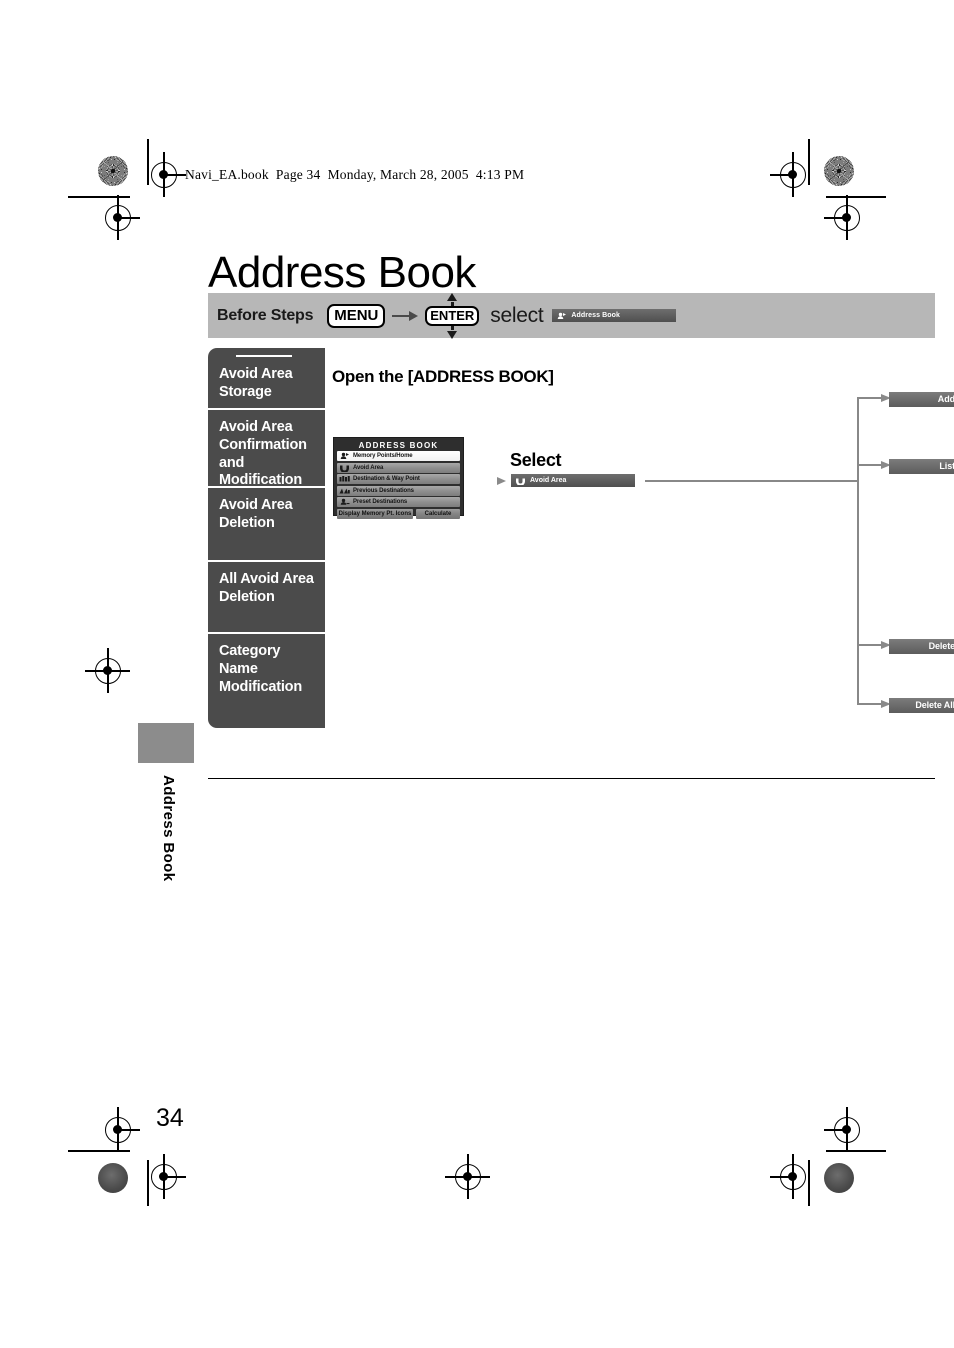 The height and width of the screenshot is (1348, 954). What do you see at coordinates (380, 502) in the screenshot?
I see `nav-row-label: Preset Destinations` at bounding box center [380, 502].